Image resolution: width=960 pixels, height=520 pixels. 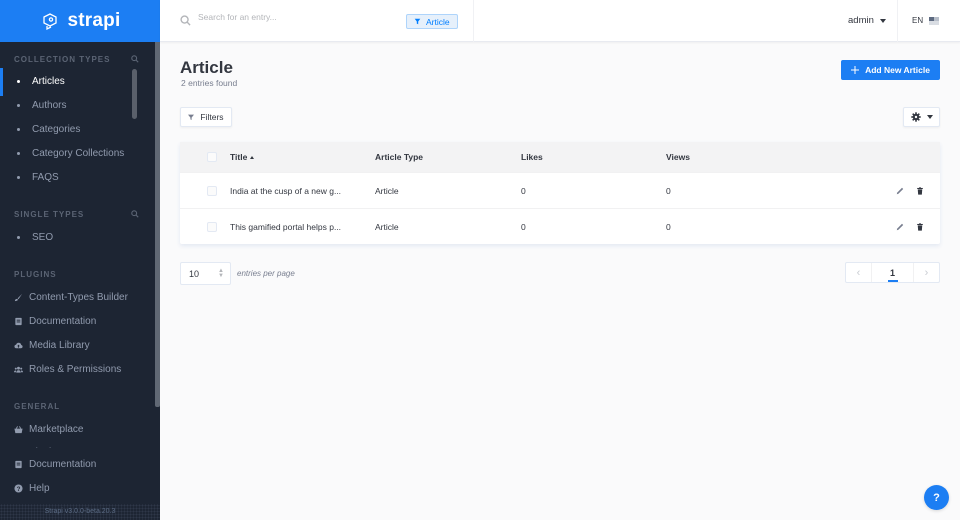 I want to click on sidebar-item-label: Articles, so click(x=48, y=81).